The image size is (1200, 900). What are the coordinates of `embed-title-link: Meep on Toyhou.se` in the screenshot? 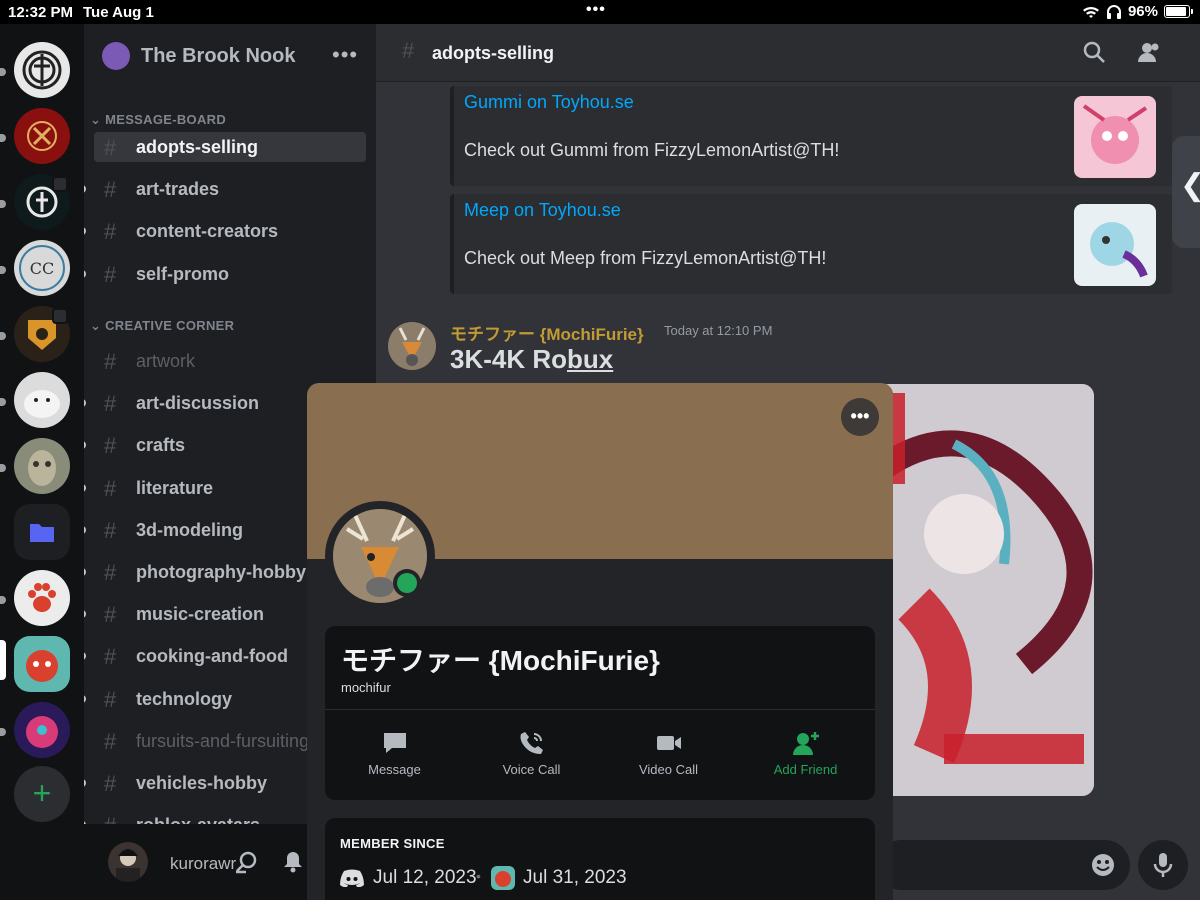 It's located at (542, 210).